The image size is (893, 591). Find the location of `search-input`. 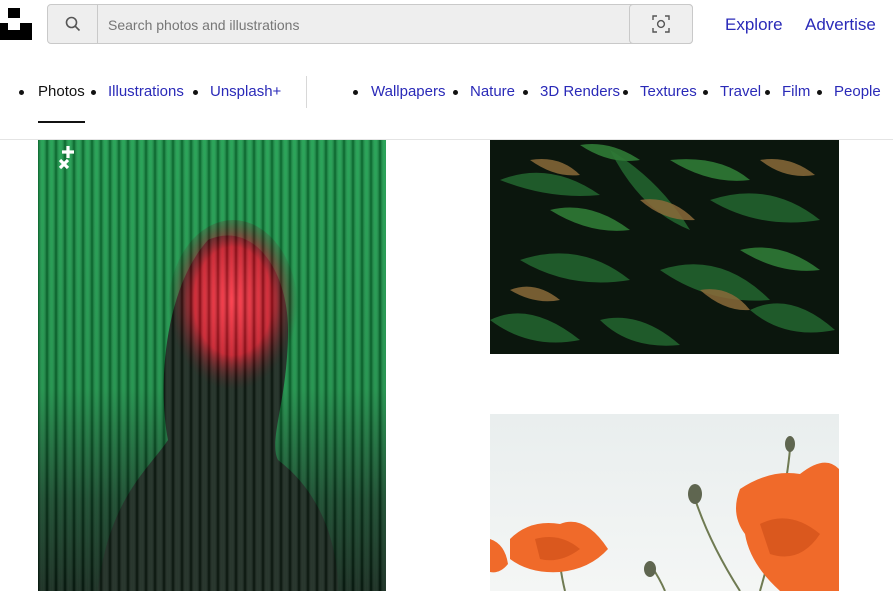

search-input is located at coordinates (368, 25).